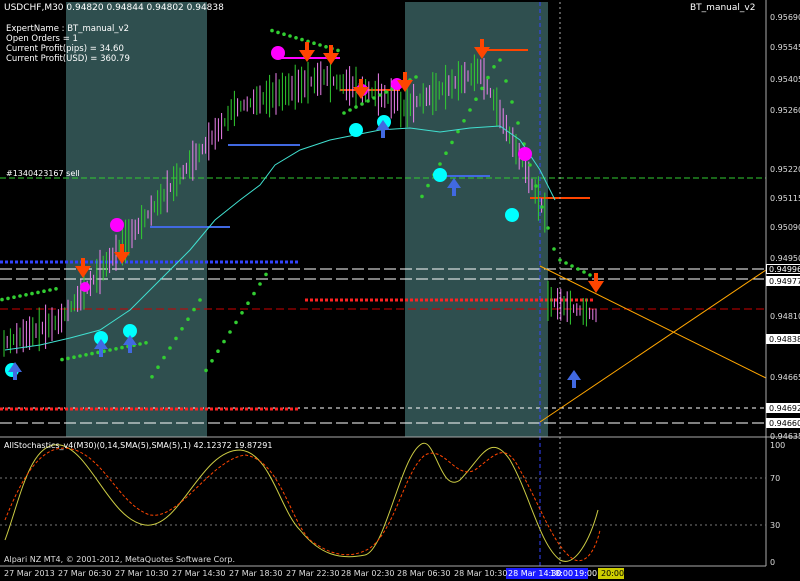  Describe the element at coordinates (313, 573) in the screenshot. I see `time-tick: 27 Mar 22:30` at that location.